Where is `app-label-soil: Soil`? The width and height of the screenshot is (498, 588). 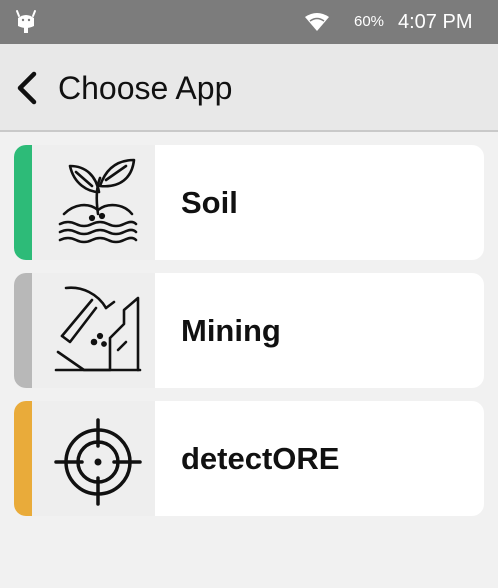 app-label-soil: Soil is located at coordinates (209, 202).